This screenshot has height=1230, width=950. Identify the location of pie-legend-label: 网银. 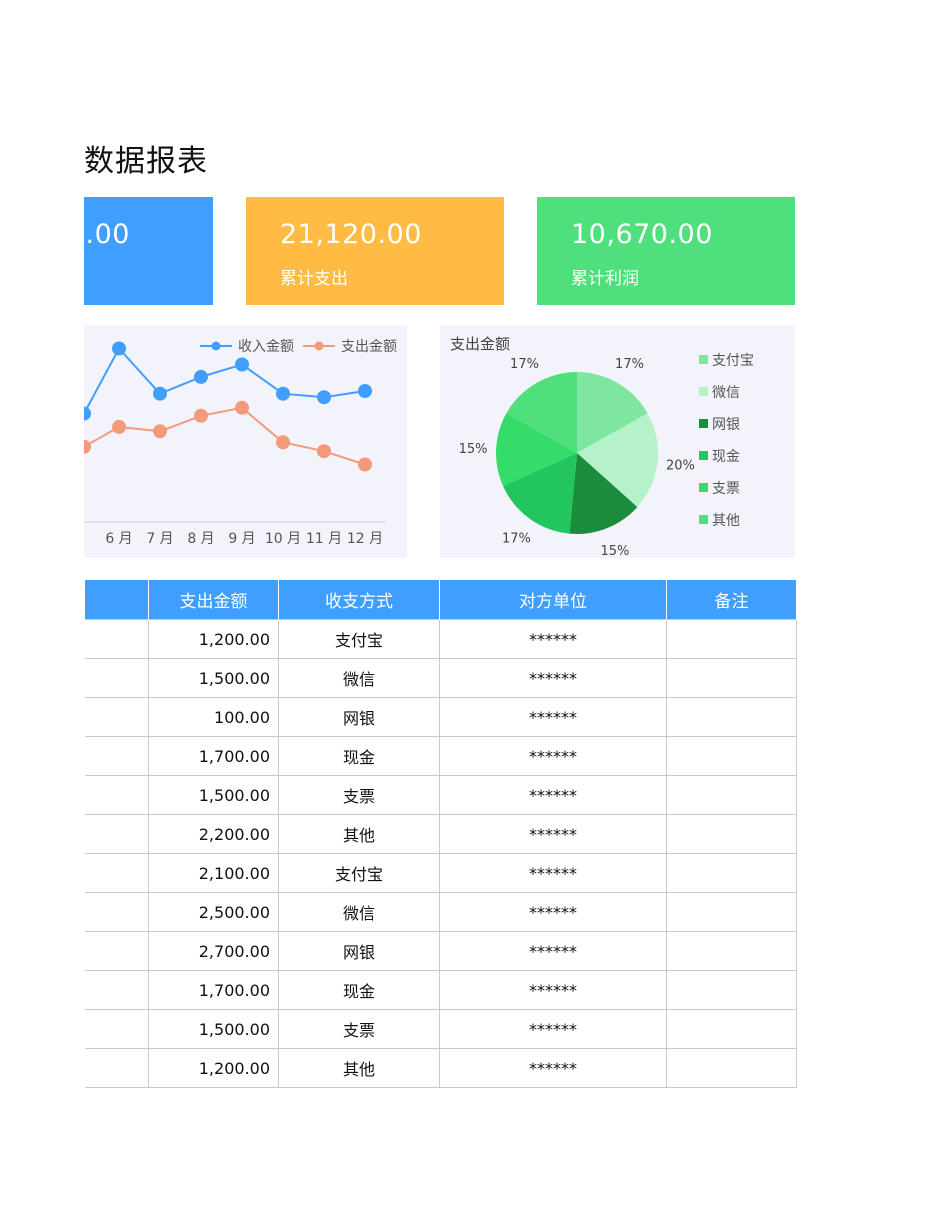
(726, 425).